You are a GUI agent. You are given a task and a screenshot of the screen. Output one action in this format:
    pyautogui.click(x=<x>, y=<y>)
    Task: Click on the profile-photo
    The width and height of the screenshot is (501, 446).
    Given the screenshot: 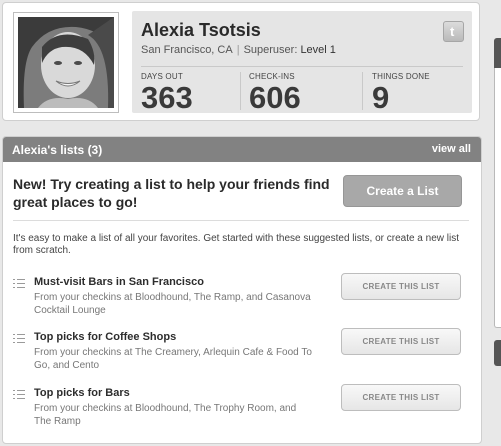 What is the action you would take?
    pyautogui.click(x=66, y=62)
    